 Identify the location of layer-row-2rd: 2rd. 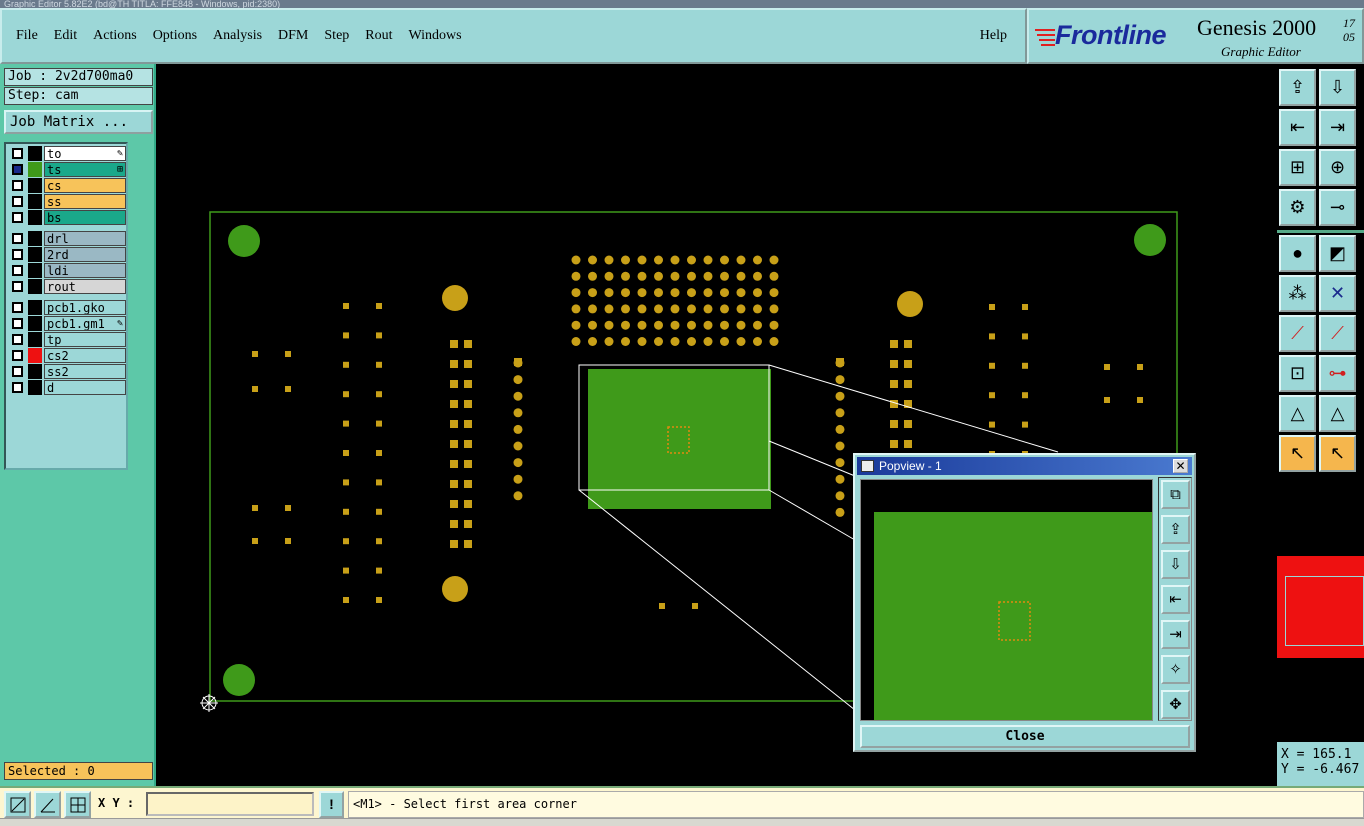
(67, 254).